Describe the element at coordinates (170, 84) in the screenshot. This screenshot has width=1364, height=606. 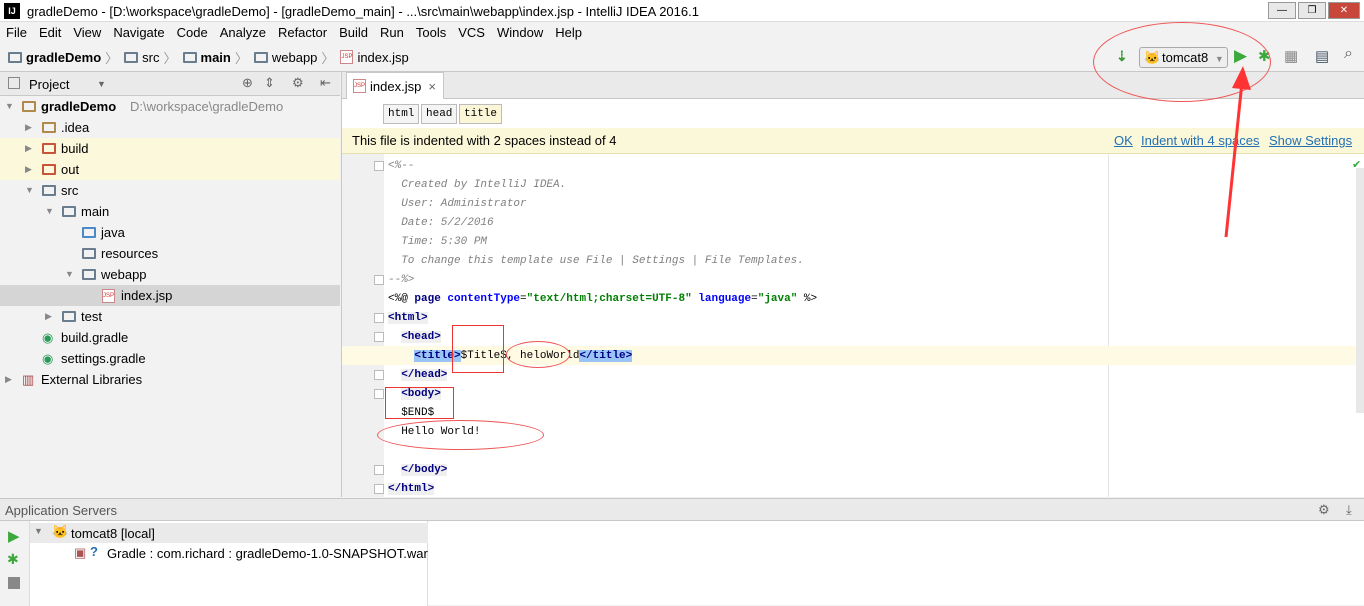
I see `project-panel-header: Project ▼ ⊕ ⇕ ⚙ ⇤` at that location.